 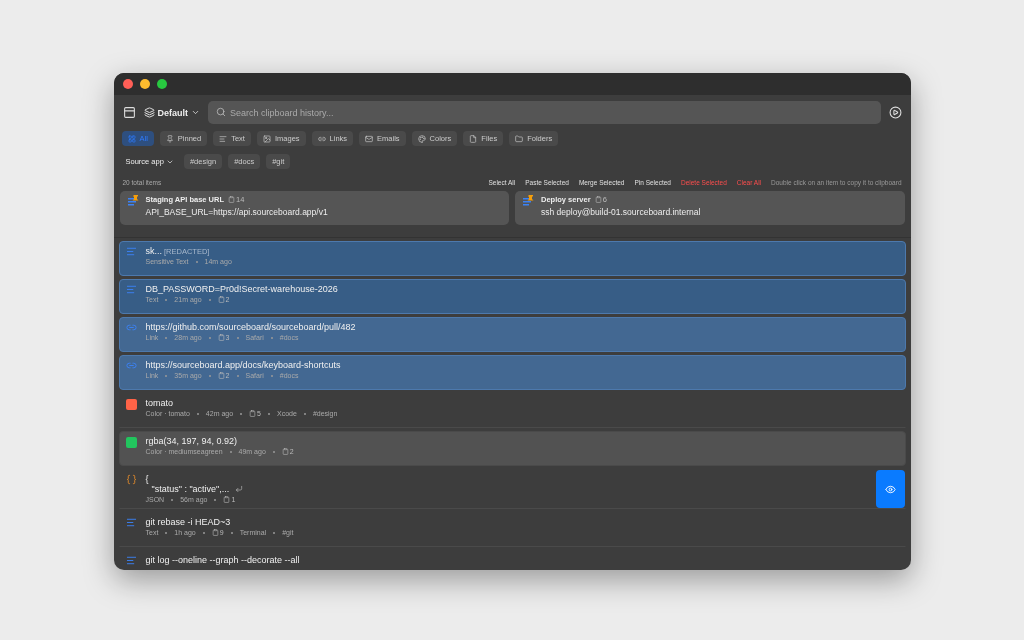 I want to click on item-title: https://sourceboard.app/docs/keyboard-shortcuts, so click(x=243, y=365).